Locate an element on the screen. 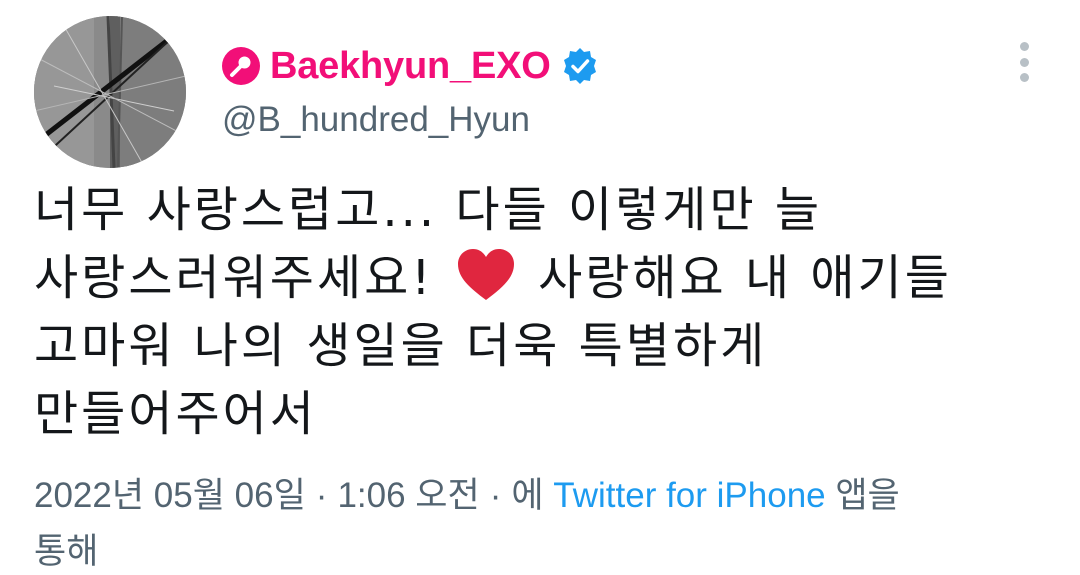  tweet-date: 2022년 05월 06일 is located at coordinates (170, 495).